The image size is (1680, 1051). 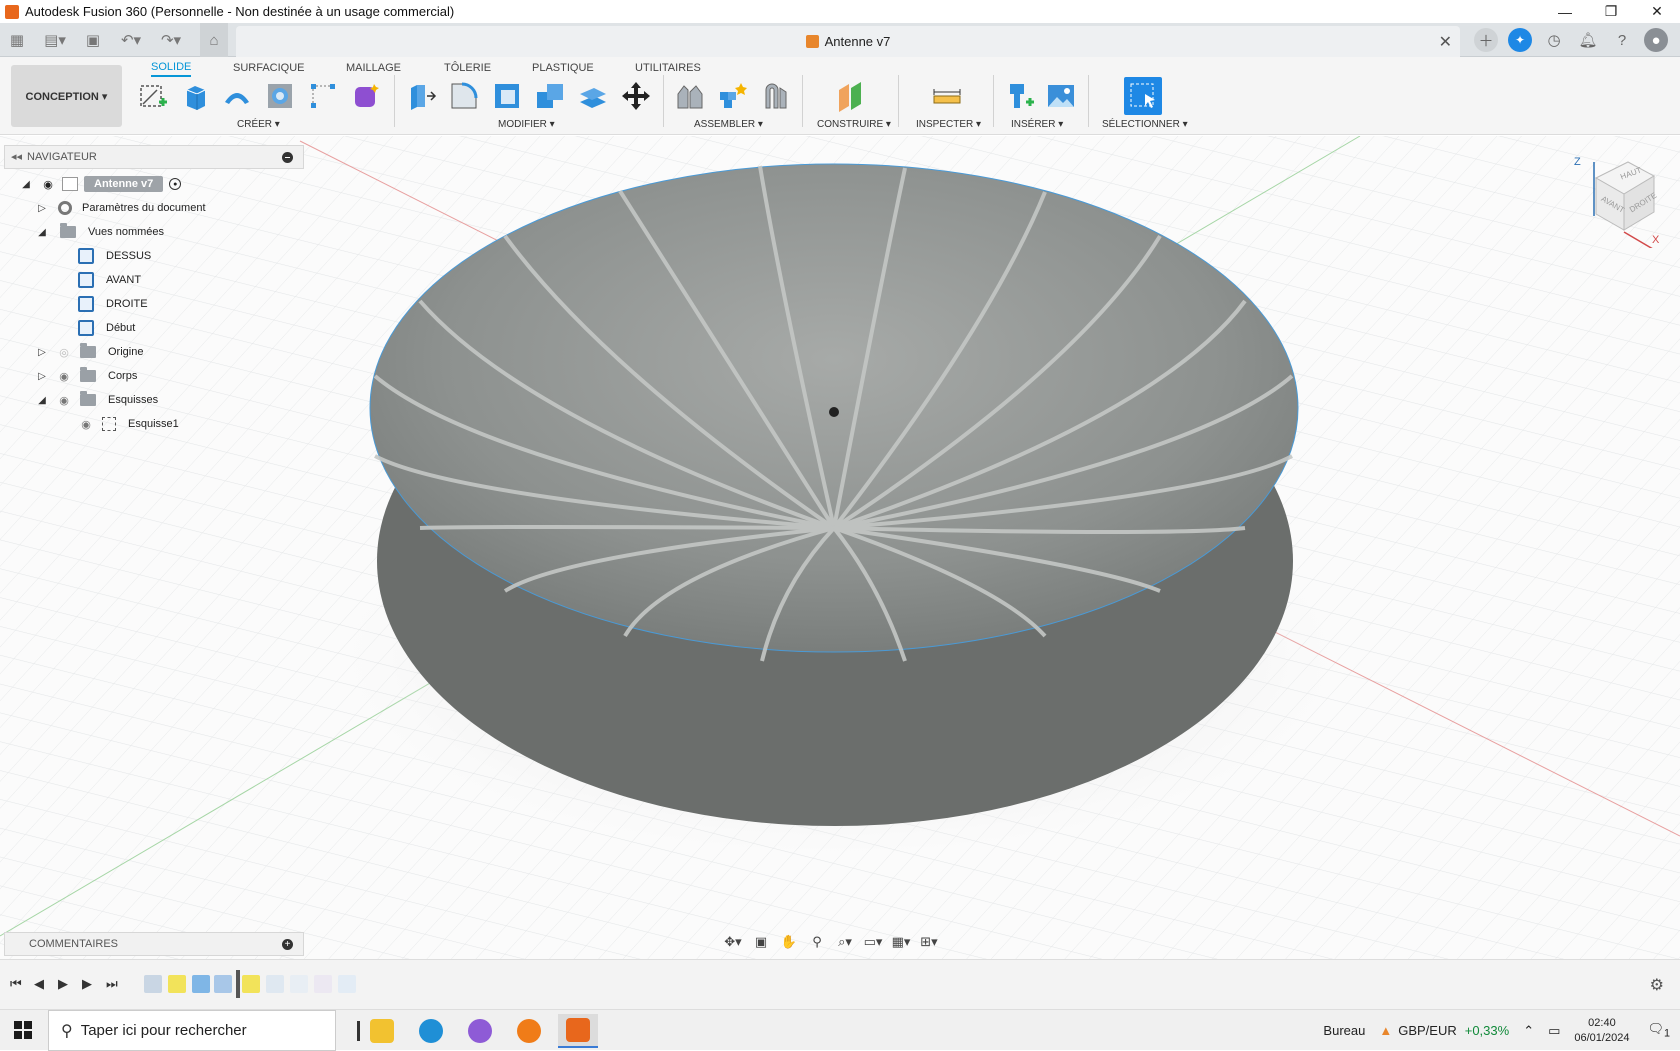 I want to click on zoom-icon: ⚲, so click(x=817, y=942).